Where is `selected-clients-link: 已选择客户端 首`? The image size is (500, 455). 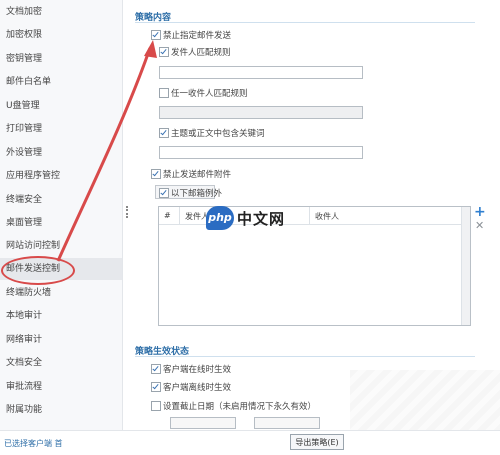
selected-clients-link: 已选择客户端 首 is located at coordinates (33, 443).